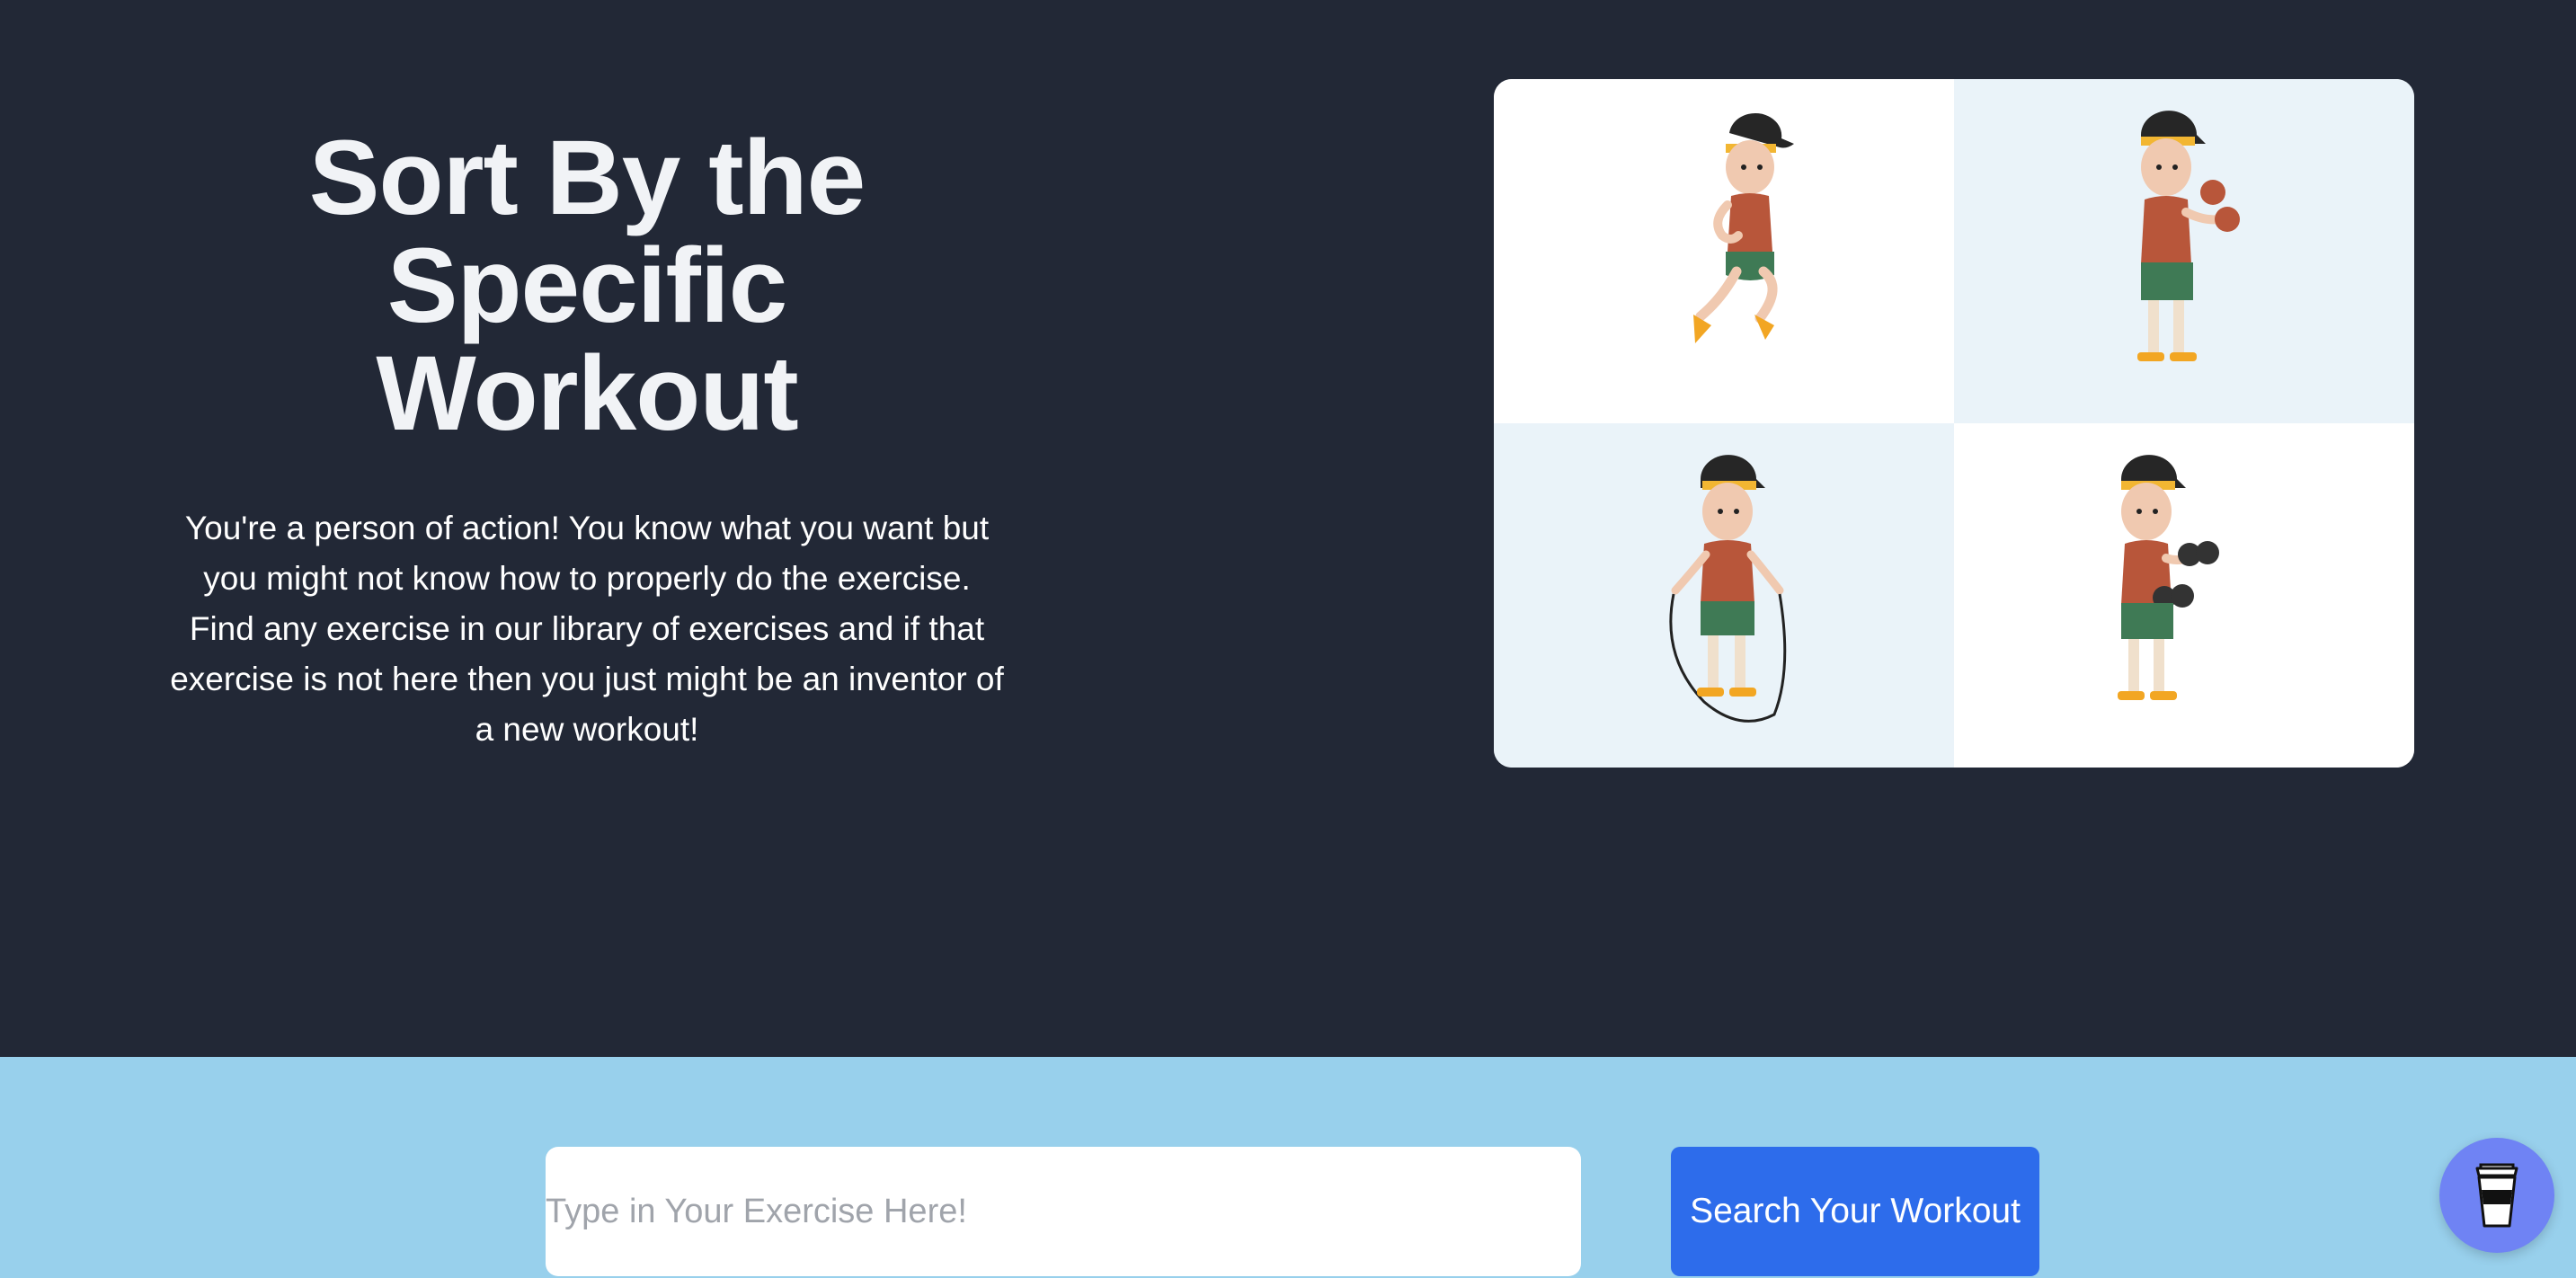  I want to click on dumbbell-man-illustration, so click(2184, 596).